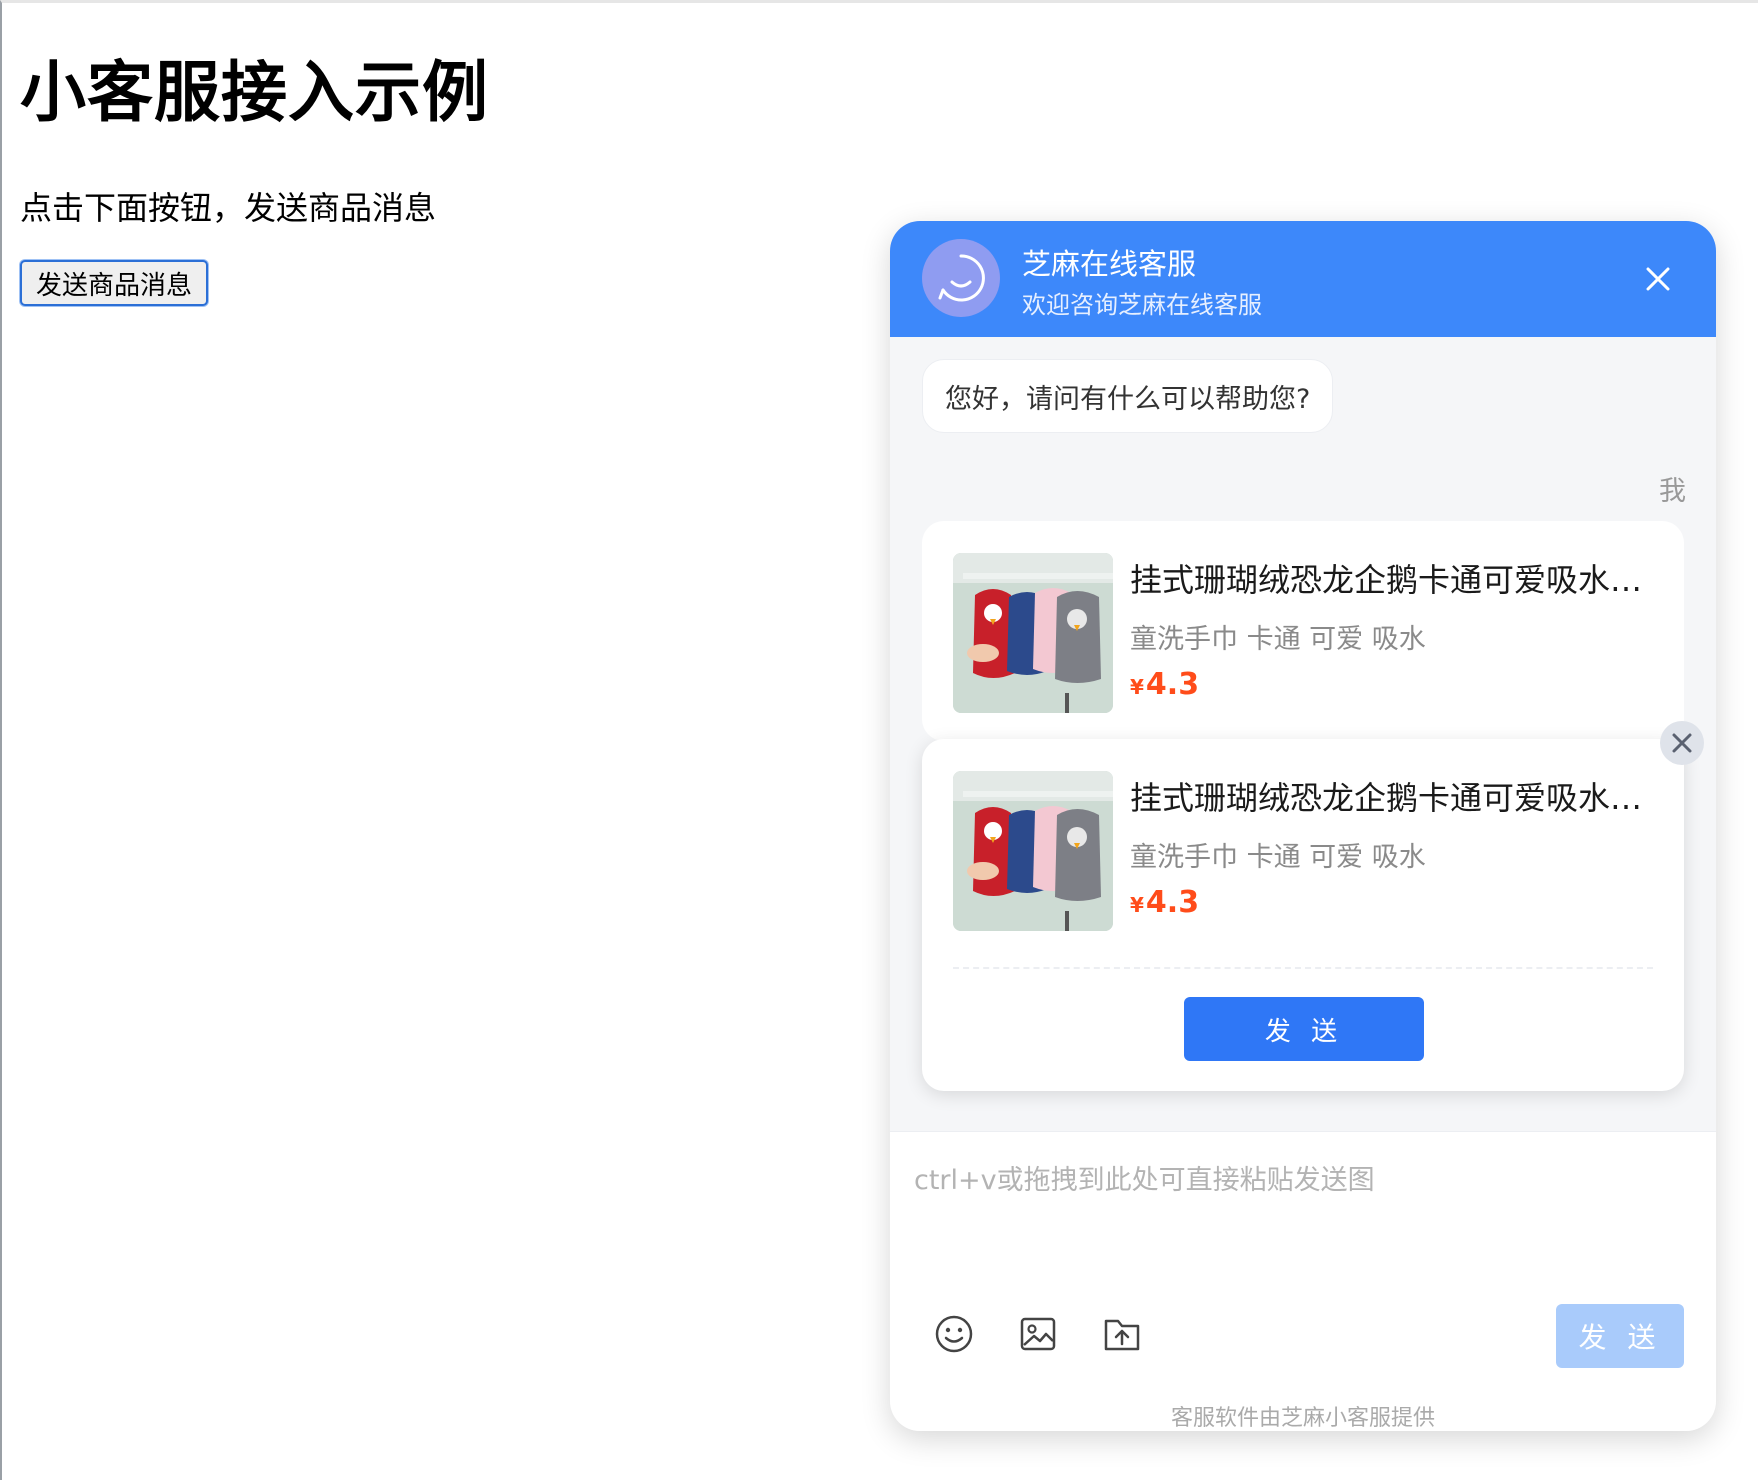 The image size is (1758, 1480). Describe the element at coordinates (1303, 968) in the screenshot. I see `card-divider` at that location.